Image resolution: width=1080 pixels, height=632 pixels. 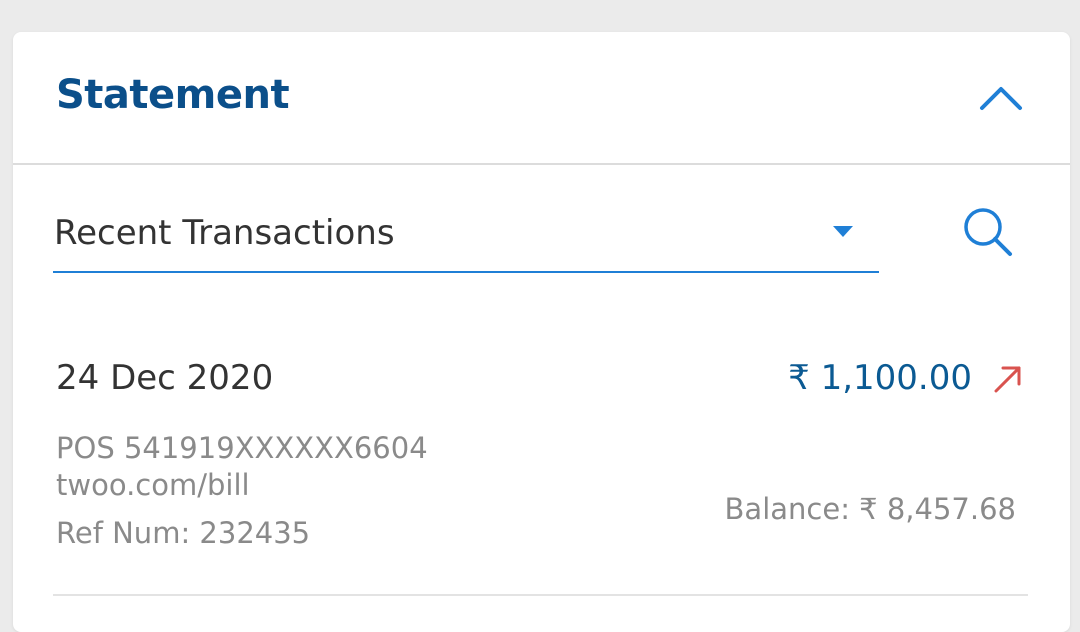 I want to click on page-title: Statement, so click(x=173, y=95).